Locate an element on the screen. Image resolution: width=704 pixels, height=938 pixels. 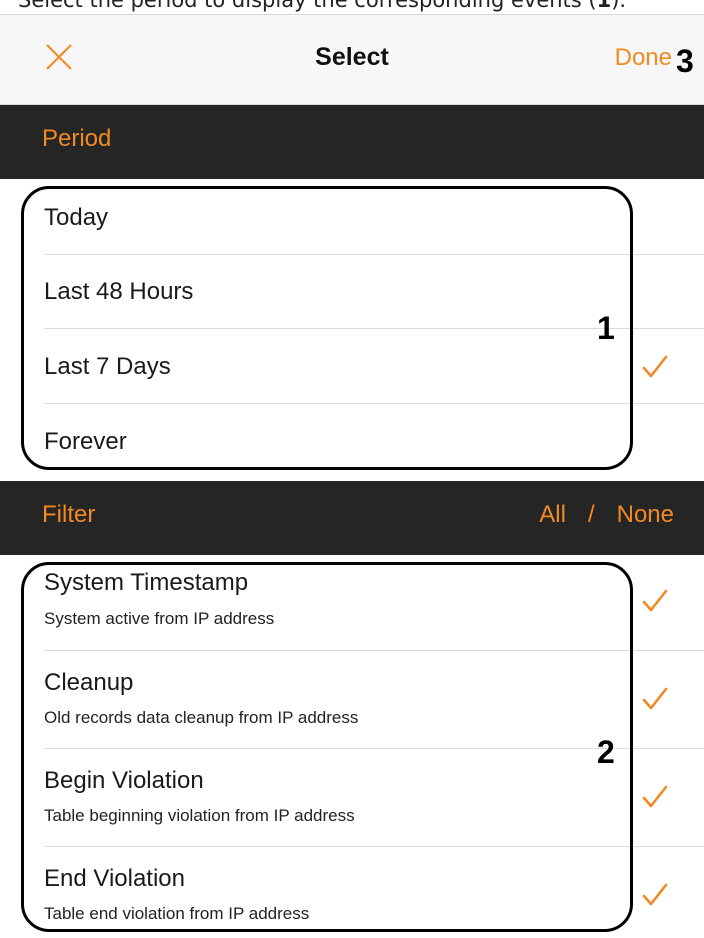
callout-3: 3 is located at coordinates (685, 61).